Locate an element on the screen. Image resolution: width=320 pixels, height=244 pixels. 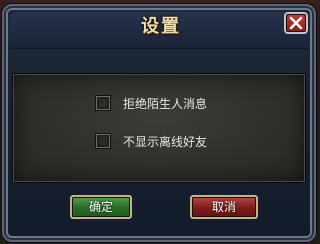
option-reject-strangers: 拒绝陌生人消息 is located at coordinates (151, 103).